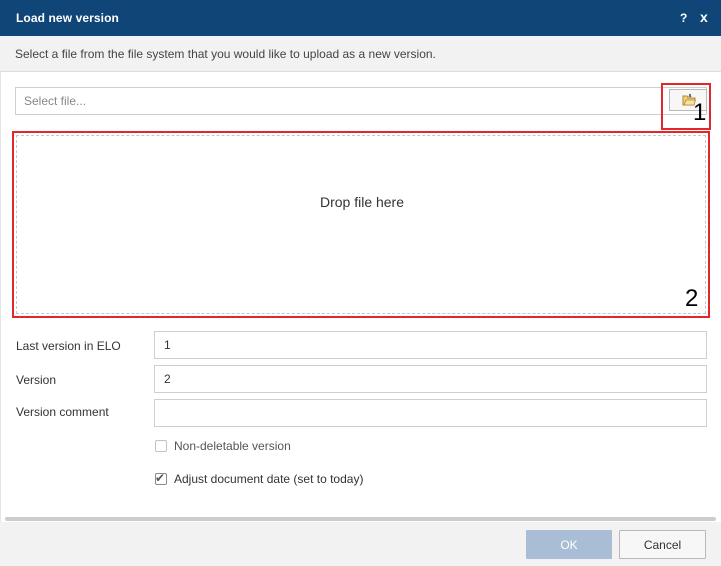 The height and width of the screenshot is (566, 721). I want to click on version-label: Version, so click(36, 380).